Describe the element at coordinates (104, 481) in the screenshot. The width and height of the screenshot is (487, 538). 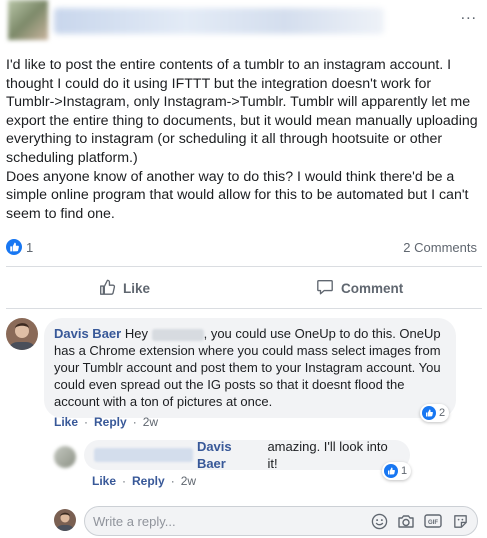
I see `reply-like-link: Like` at that location.